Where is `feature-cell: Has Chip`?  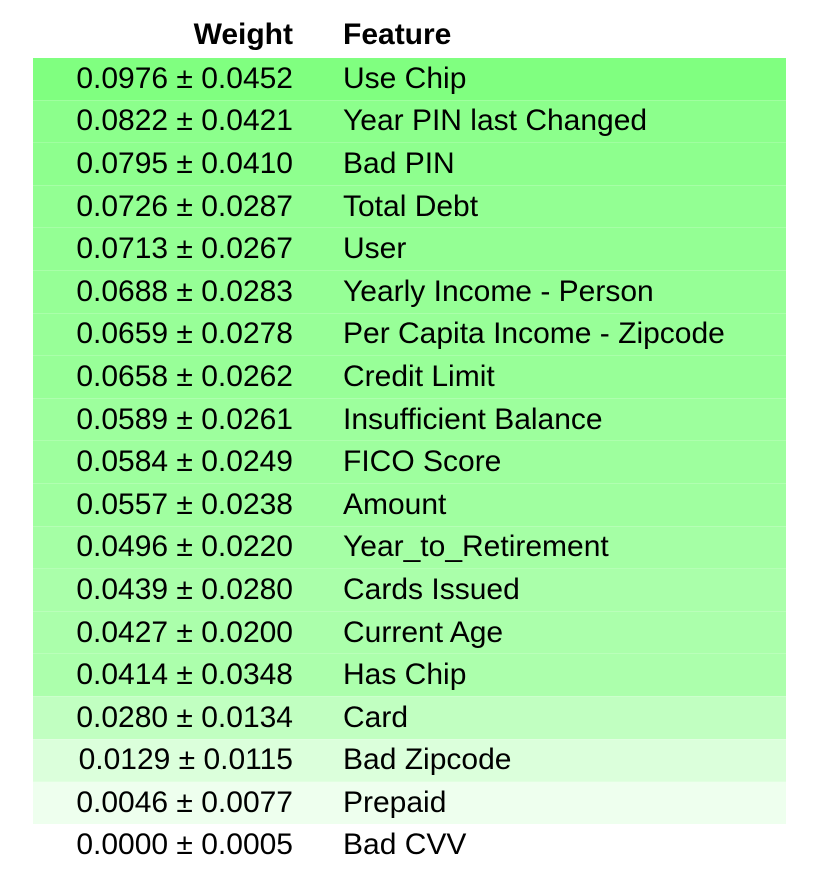
feature-cell: Has Chip is located at coordinates (564, 675).